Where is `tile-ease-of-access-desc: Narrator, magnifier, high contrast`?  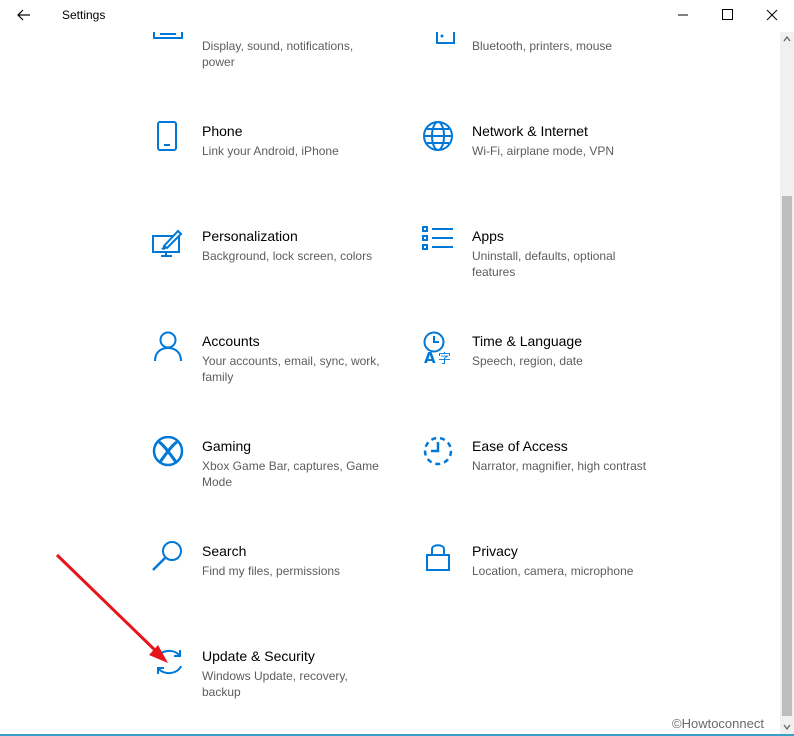 tile-ease-of-access-desc: Narrator, magnifier, high contrast is located at coordinates (559, 466).